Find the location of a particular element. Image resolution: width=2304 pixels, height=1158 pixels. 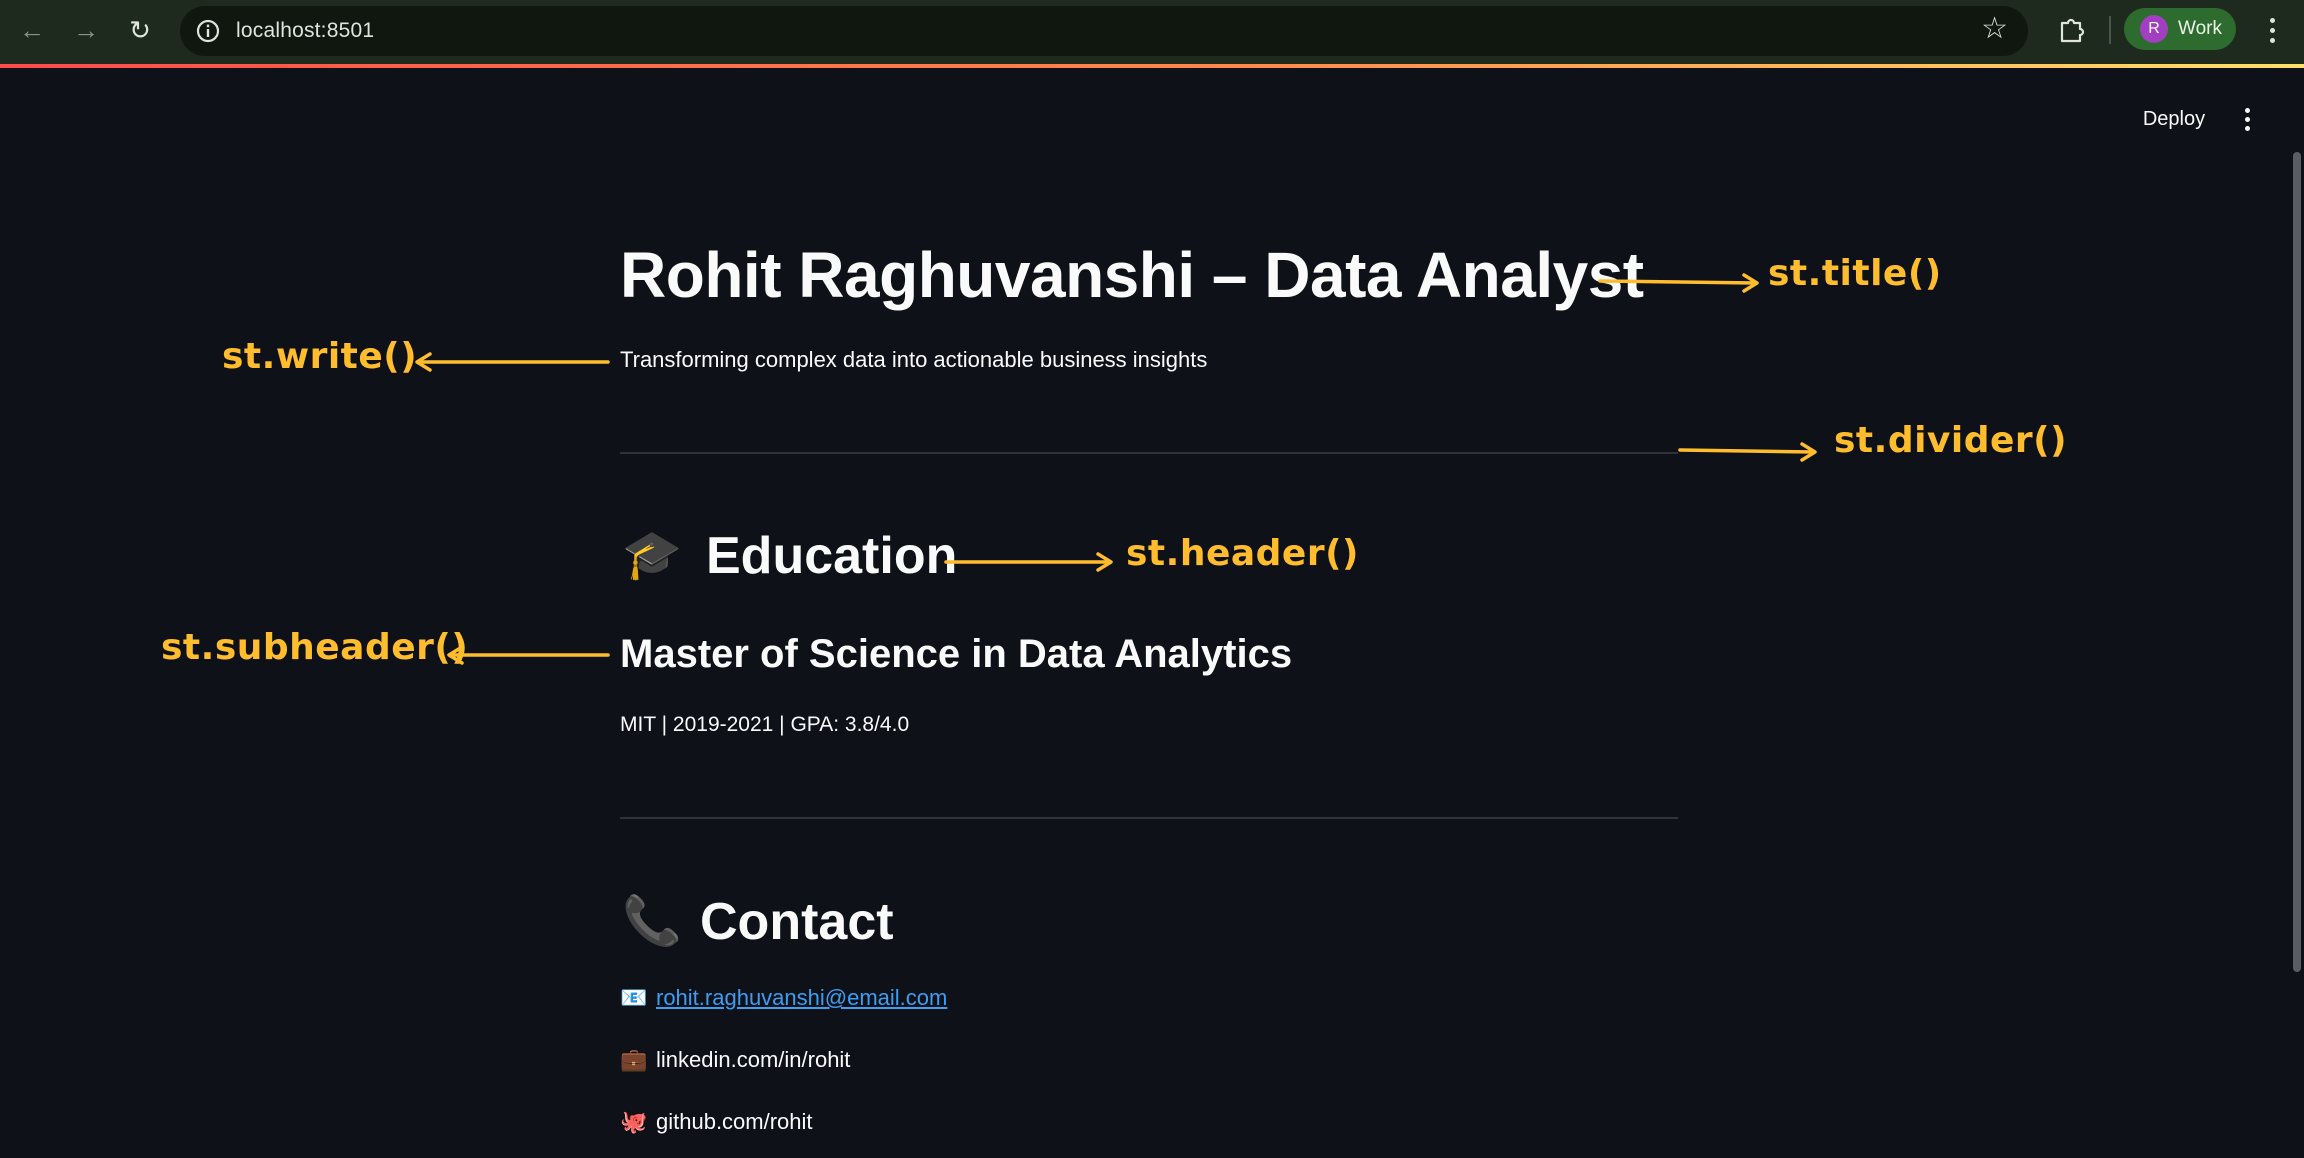

annotation-title: st.title() is located at coordinates (1855, 273).